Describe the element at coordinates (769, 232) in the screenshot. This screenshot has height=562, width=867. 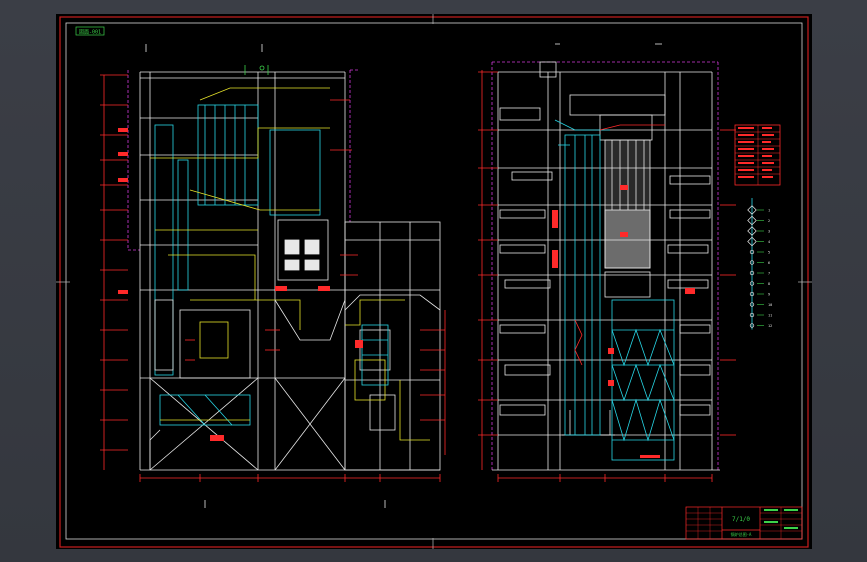
I see `symbol-legend-label: 3` at that location.